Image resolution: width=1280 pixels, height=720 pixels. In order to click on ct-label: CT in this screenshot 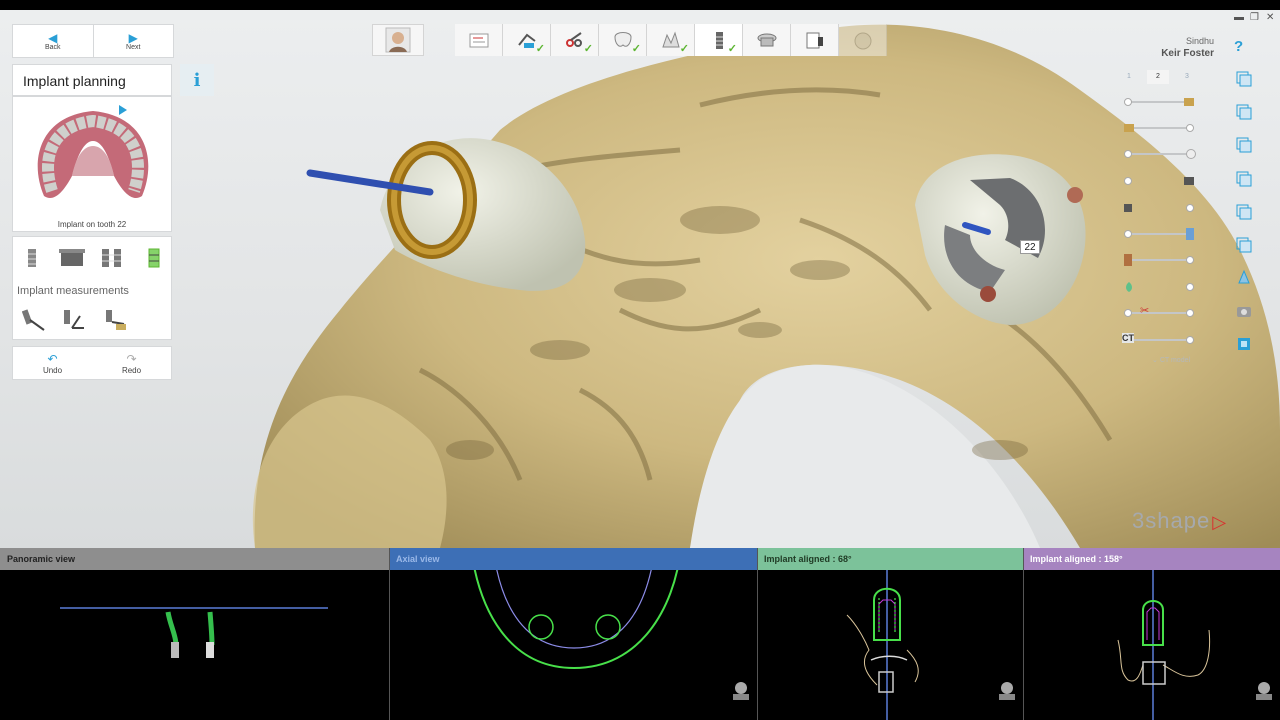, I will do `click(1128, 338)`.